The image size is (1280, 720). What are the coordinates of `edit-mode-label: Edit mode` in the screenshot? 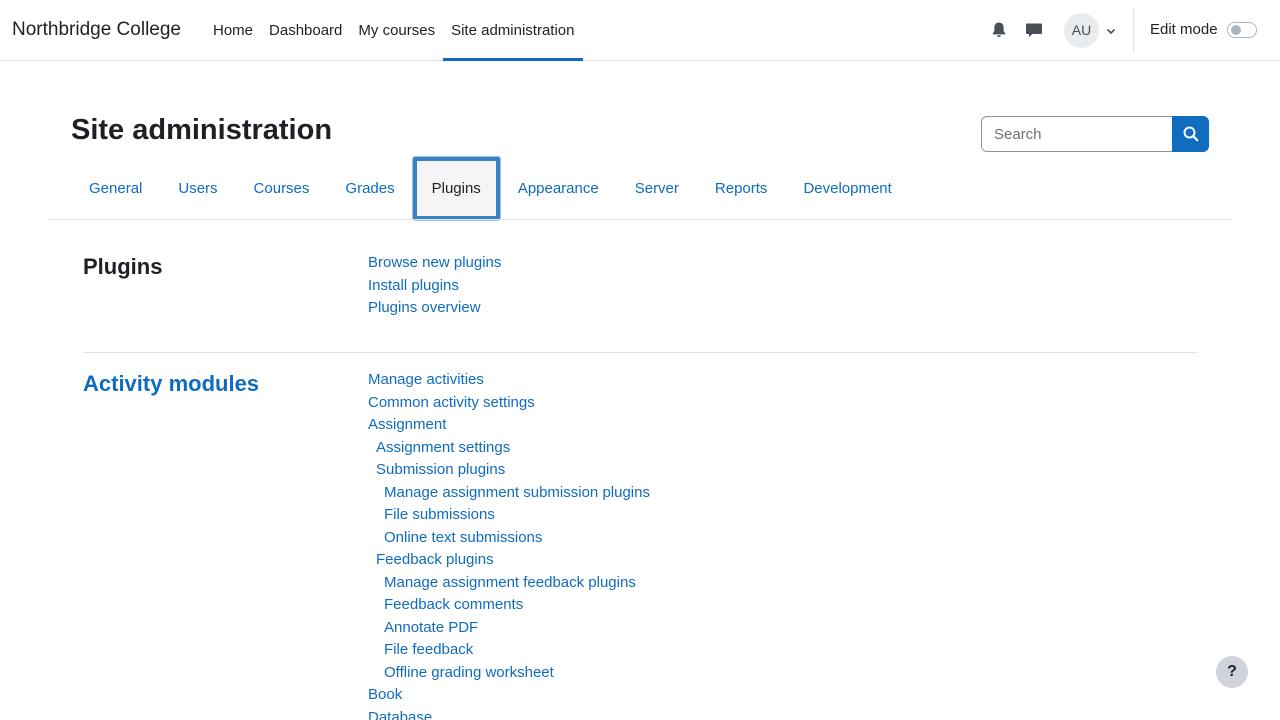 It's located at (1184, 29).